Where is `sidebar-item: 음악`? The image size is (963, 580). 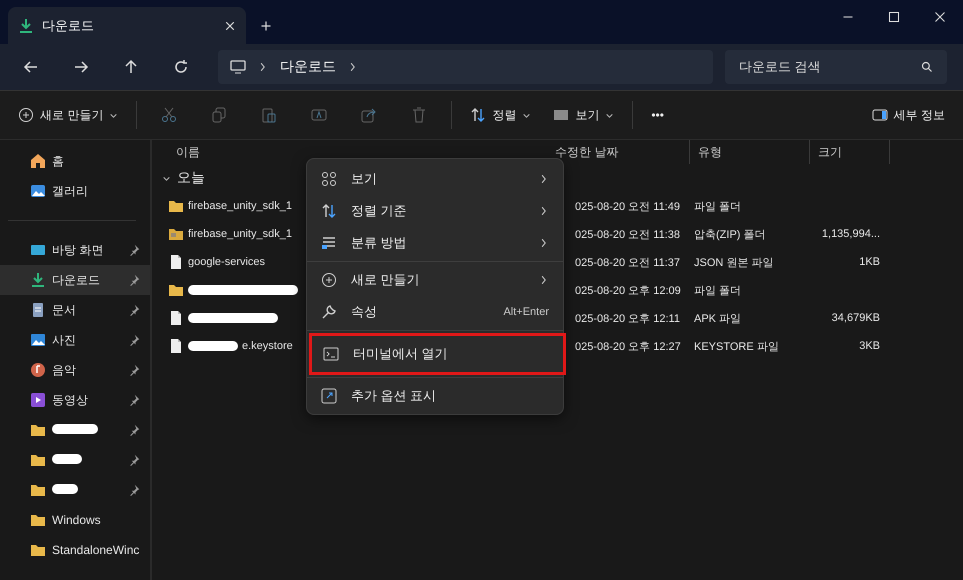 sidebar-item: 음악 is located at coordinates (75, 370).